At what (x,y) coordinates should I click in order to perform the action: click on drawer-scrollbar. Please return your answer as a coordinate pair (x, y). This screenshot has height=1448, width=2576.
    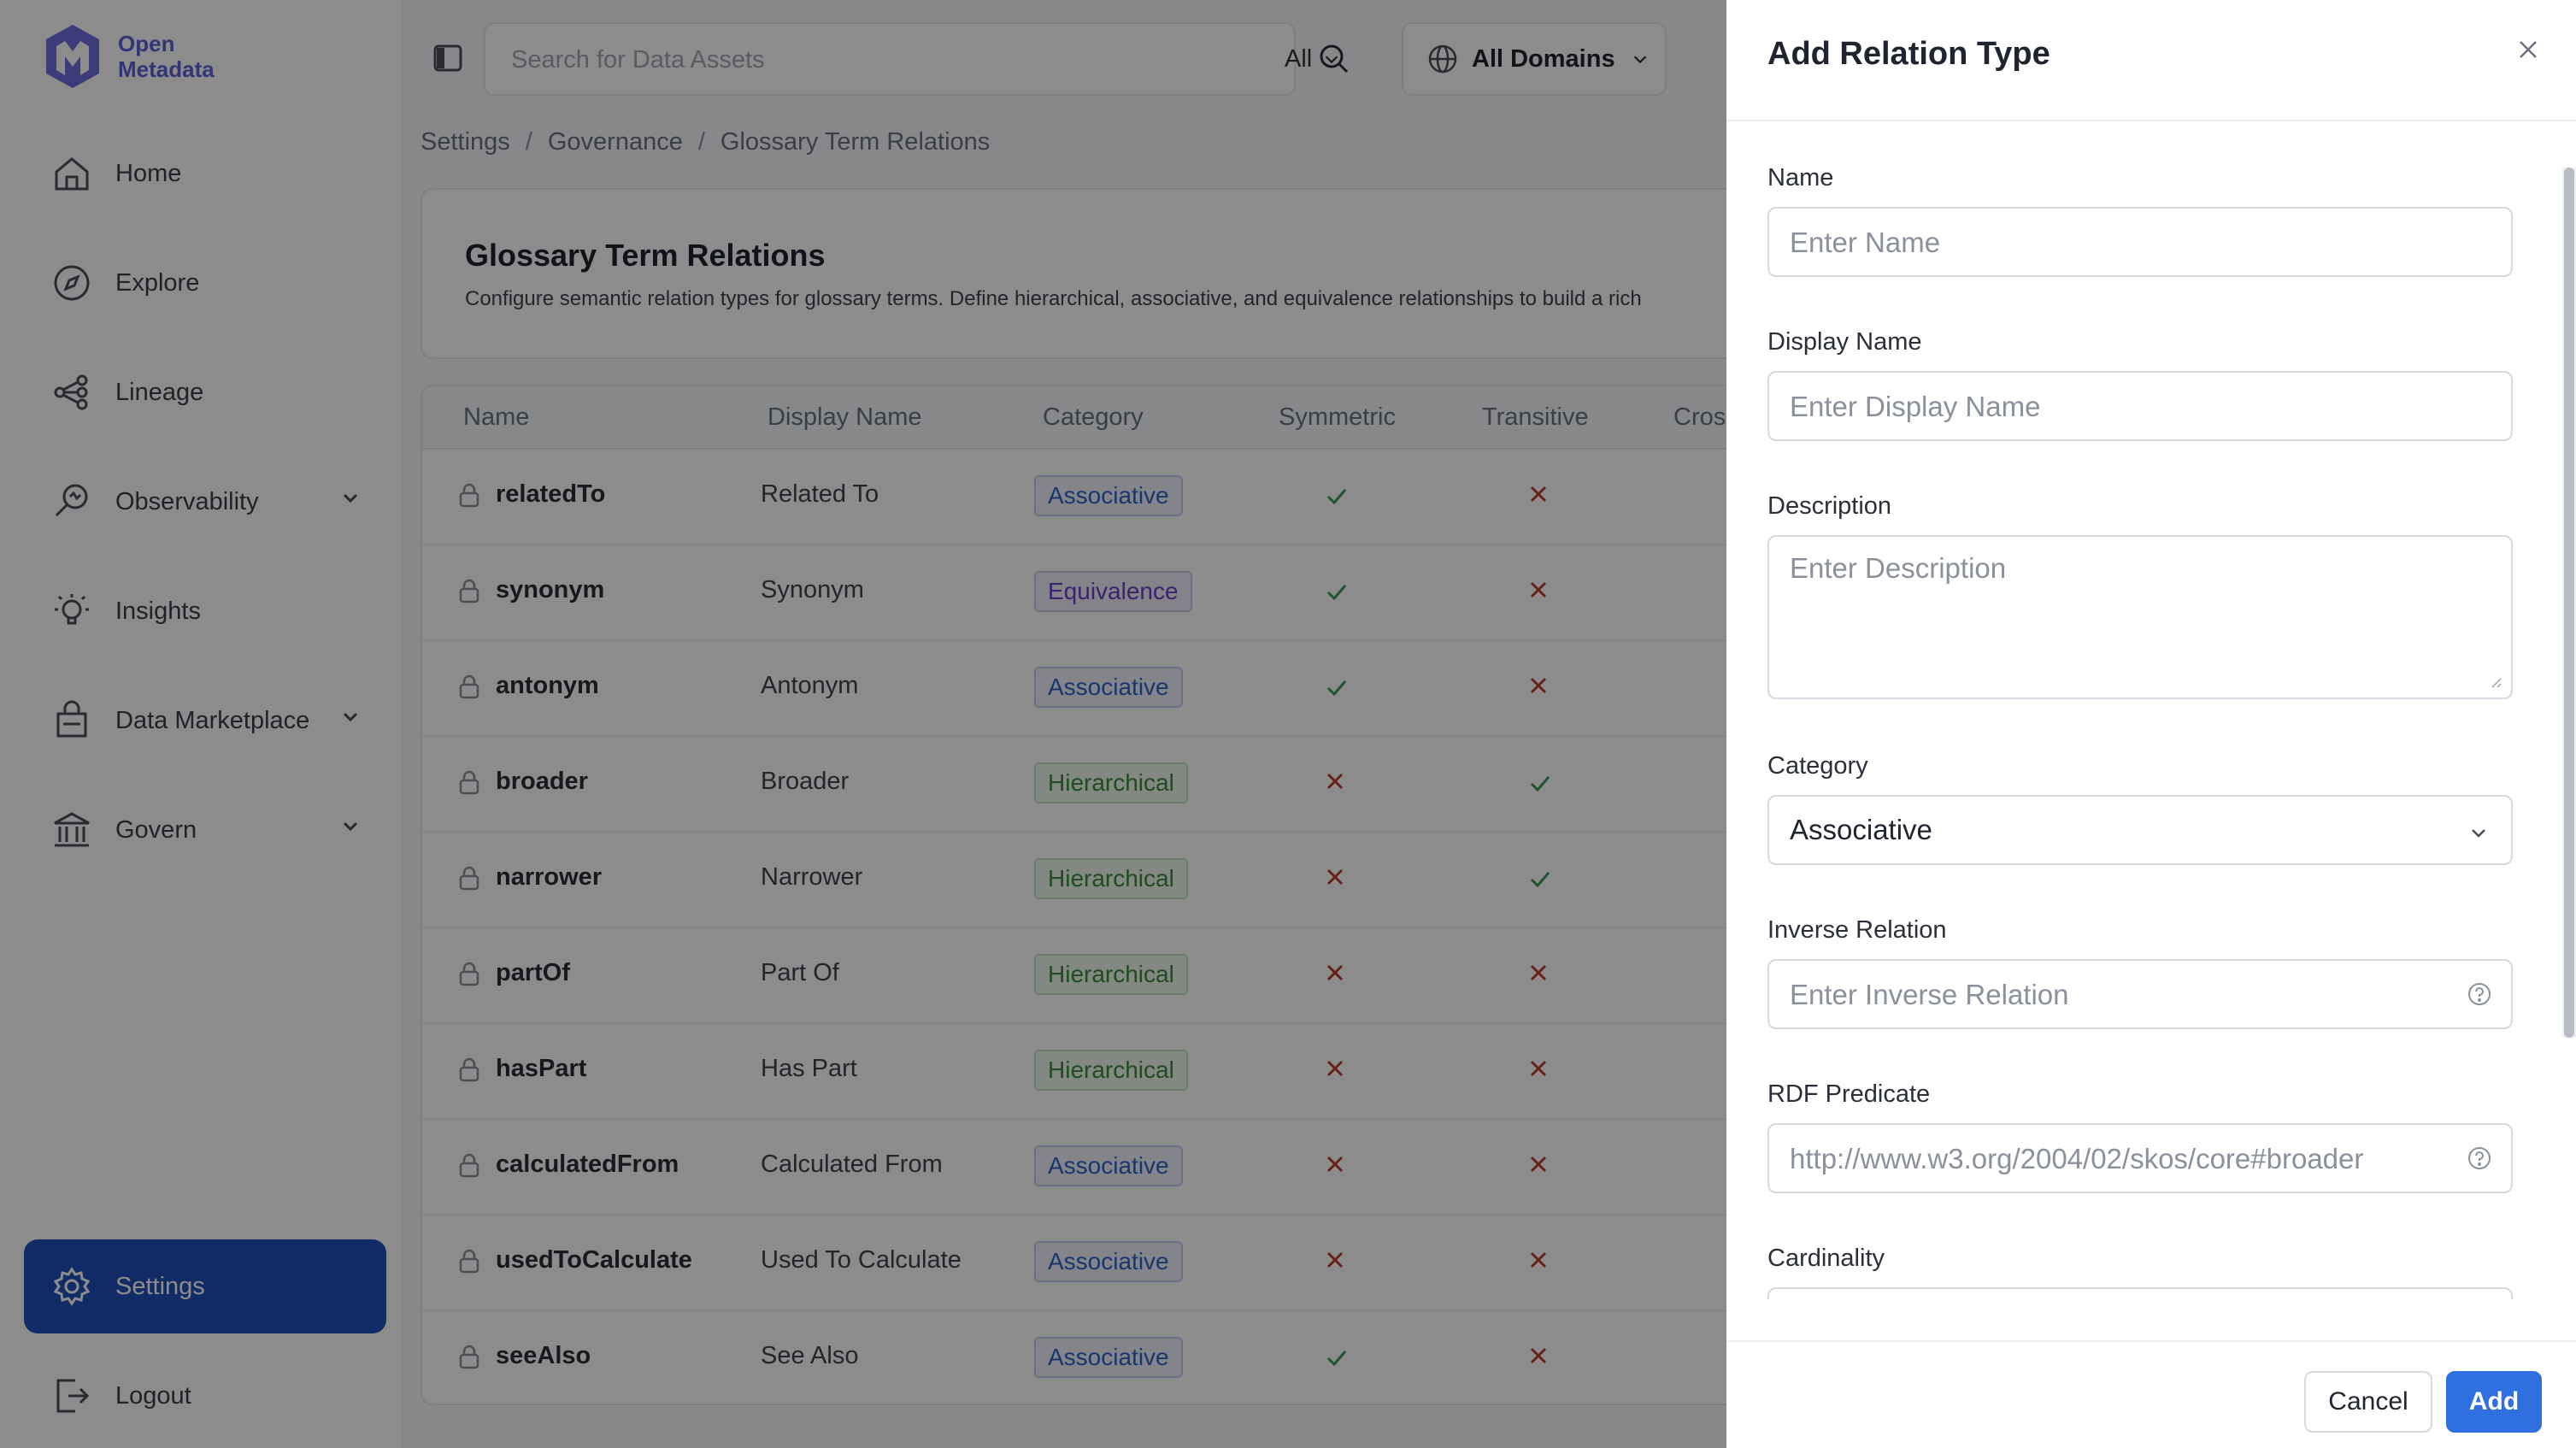
    Looking at the image, I should click on (2569, 603).